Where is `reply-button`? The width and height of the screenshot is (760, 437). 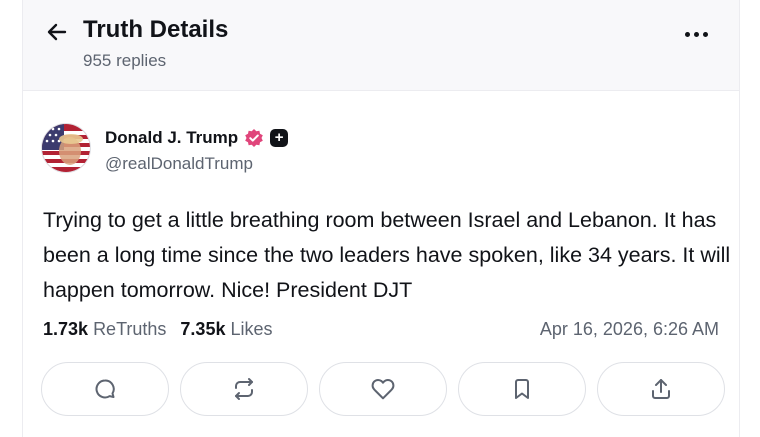 reply-button is located at coordinates (105, 389).